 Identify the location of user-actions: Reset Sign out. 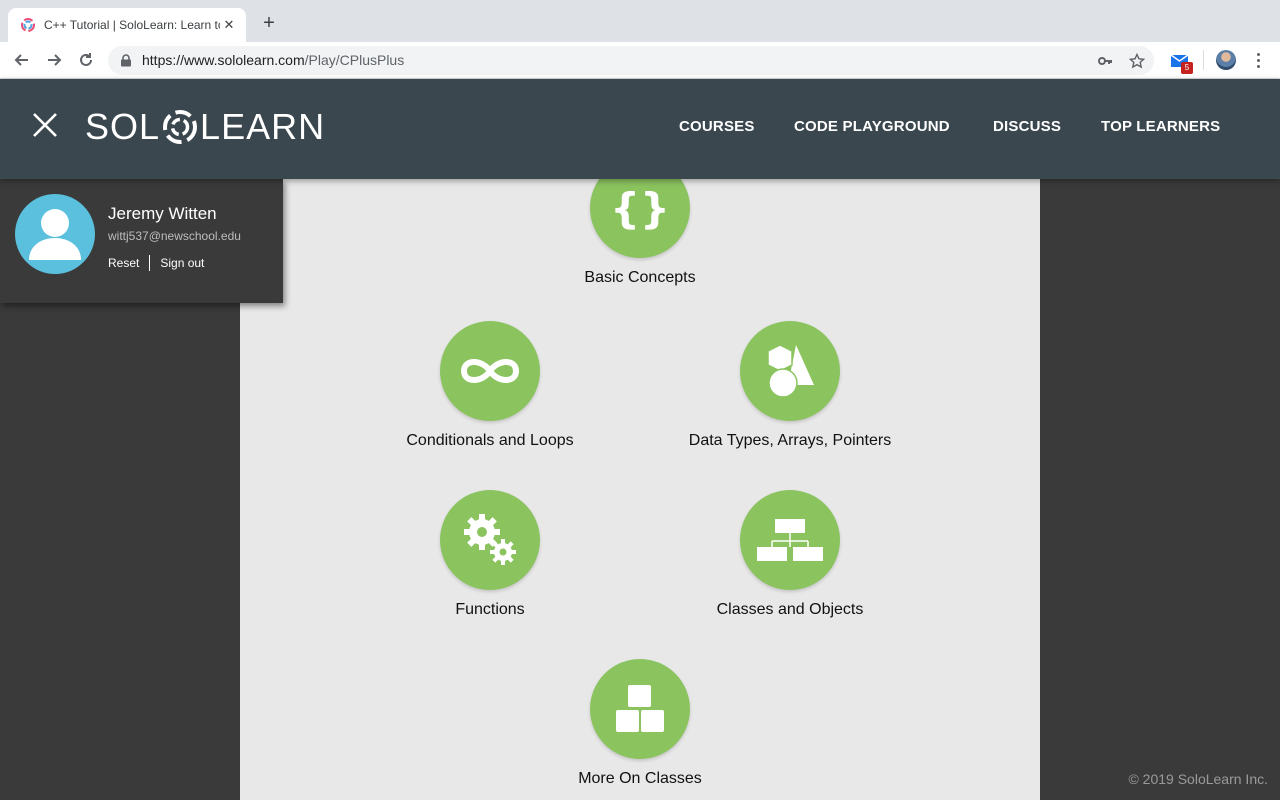
(156, 263).